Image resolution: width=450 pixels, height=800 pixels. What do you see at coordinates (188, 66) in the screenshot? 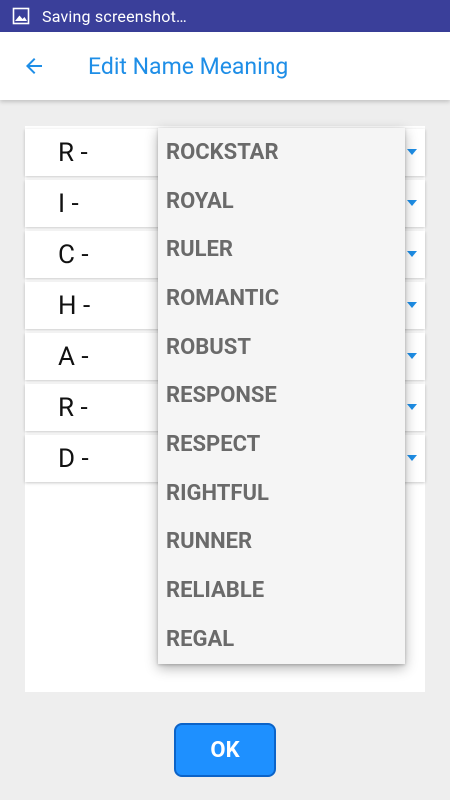
I see `page-title: Edit Name Meaning` at bounding box center [188, 66].